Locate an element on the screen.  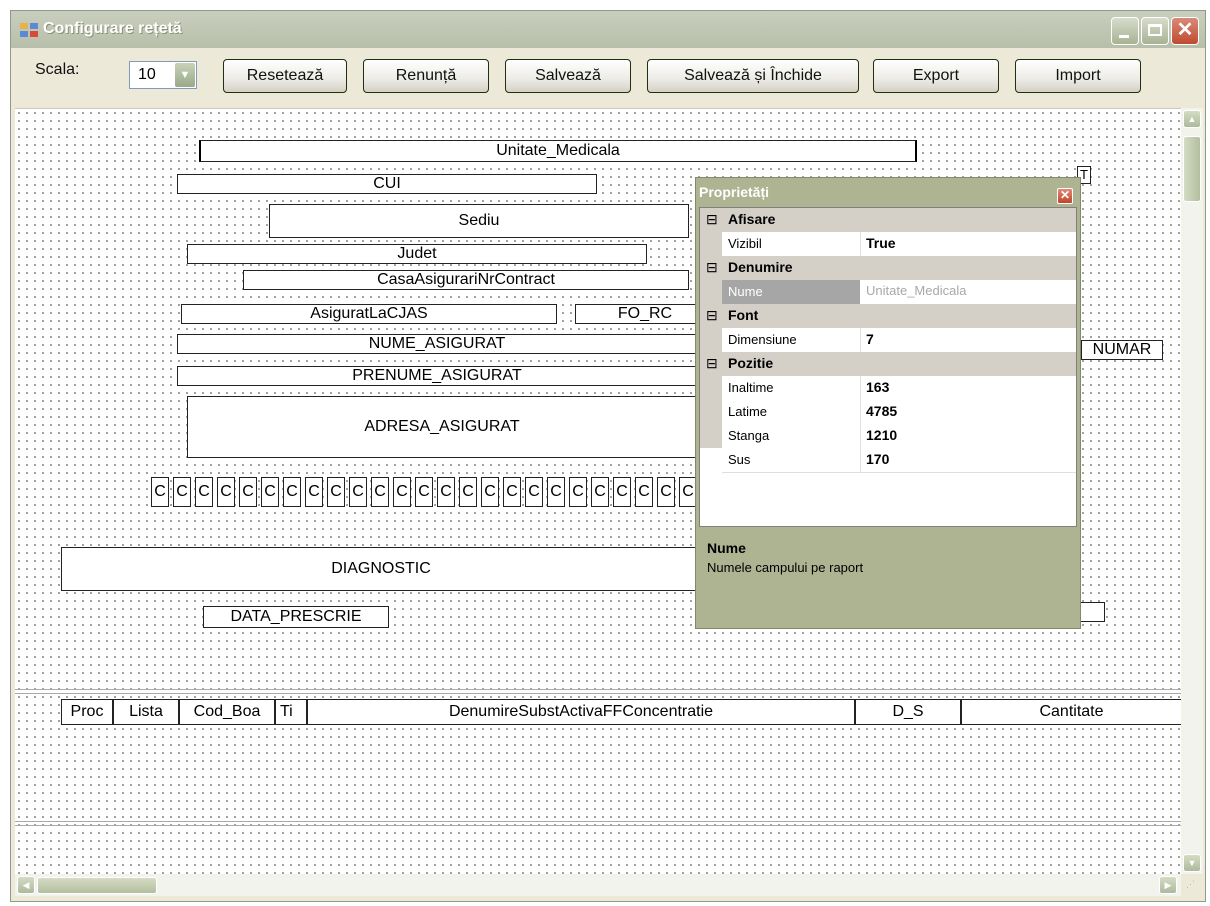
maximize-icon is located at coordinates (1155, 30).